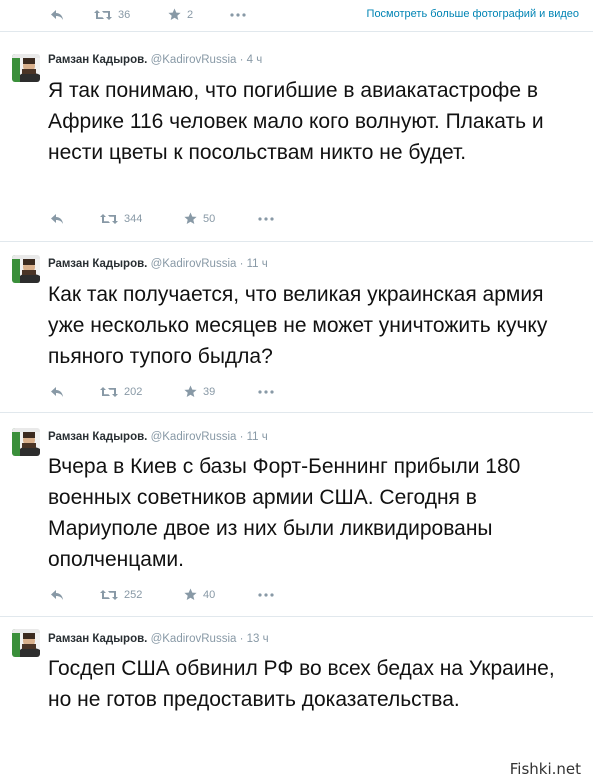 This screenshot has width=593, height=784. What do you see at coordinates (133, 391) in the screenshot?
I see `retweet-count: 202` at bounding box center [133, 391].